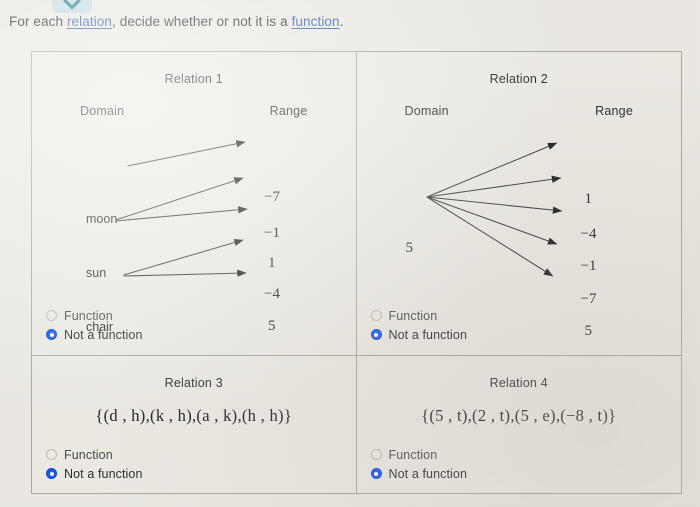 This screenshot has height=507, width=700. I want to click on relation-2-range-item-2: −1, so click(588, 266).